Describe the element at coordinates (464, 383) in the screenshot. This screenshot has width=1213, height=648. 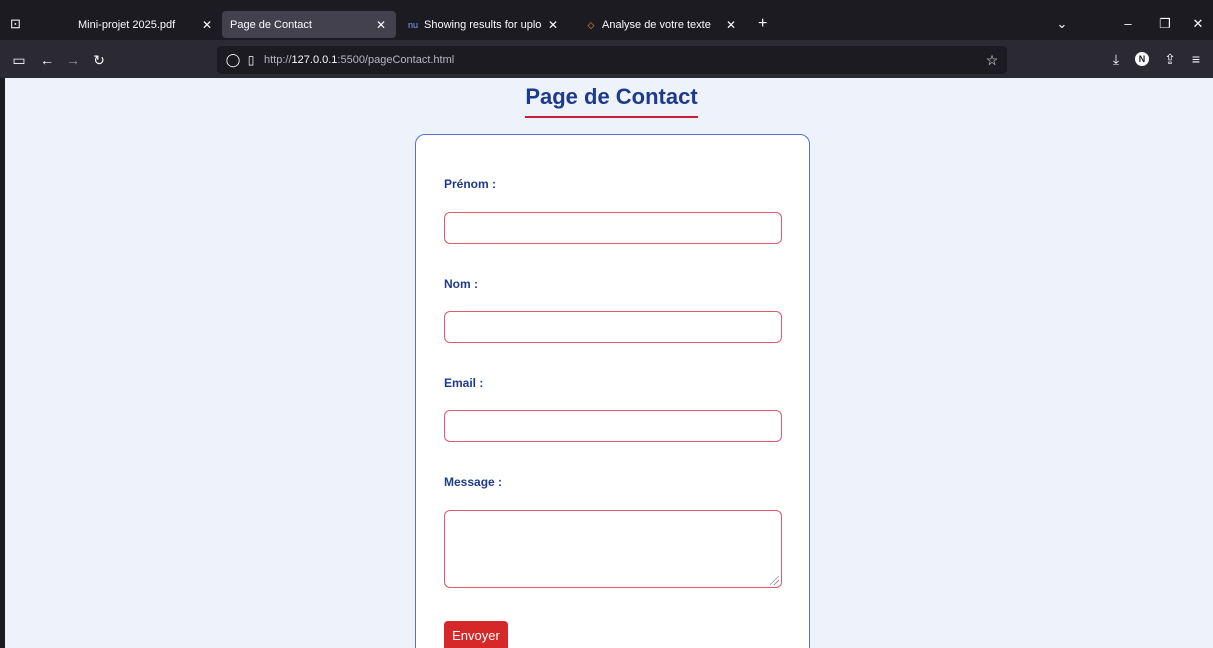
I see `email-label: Email :` at that location.